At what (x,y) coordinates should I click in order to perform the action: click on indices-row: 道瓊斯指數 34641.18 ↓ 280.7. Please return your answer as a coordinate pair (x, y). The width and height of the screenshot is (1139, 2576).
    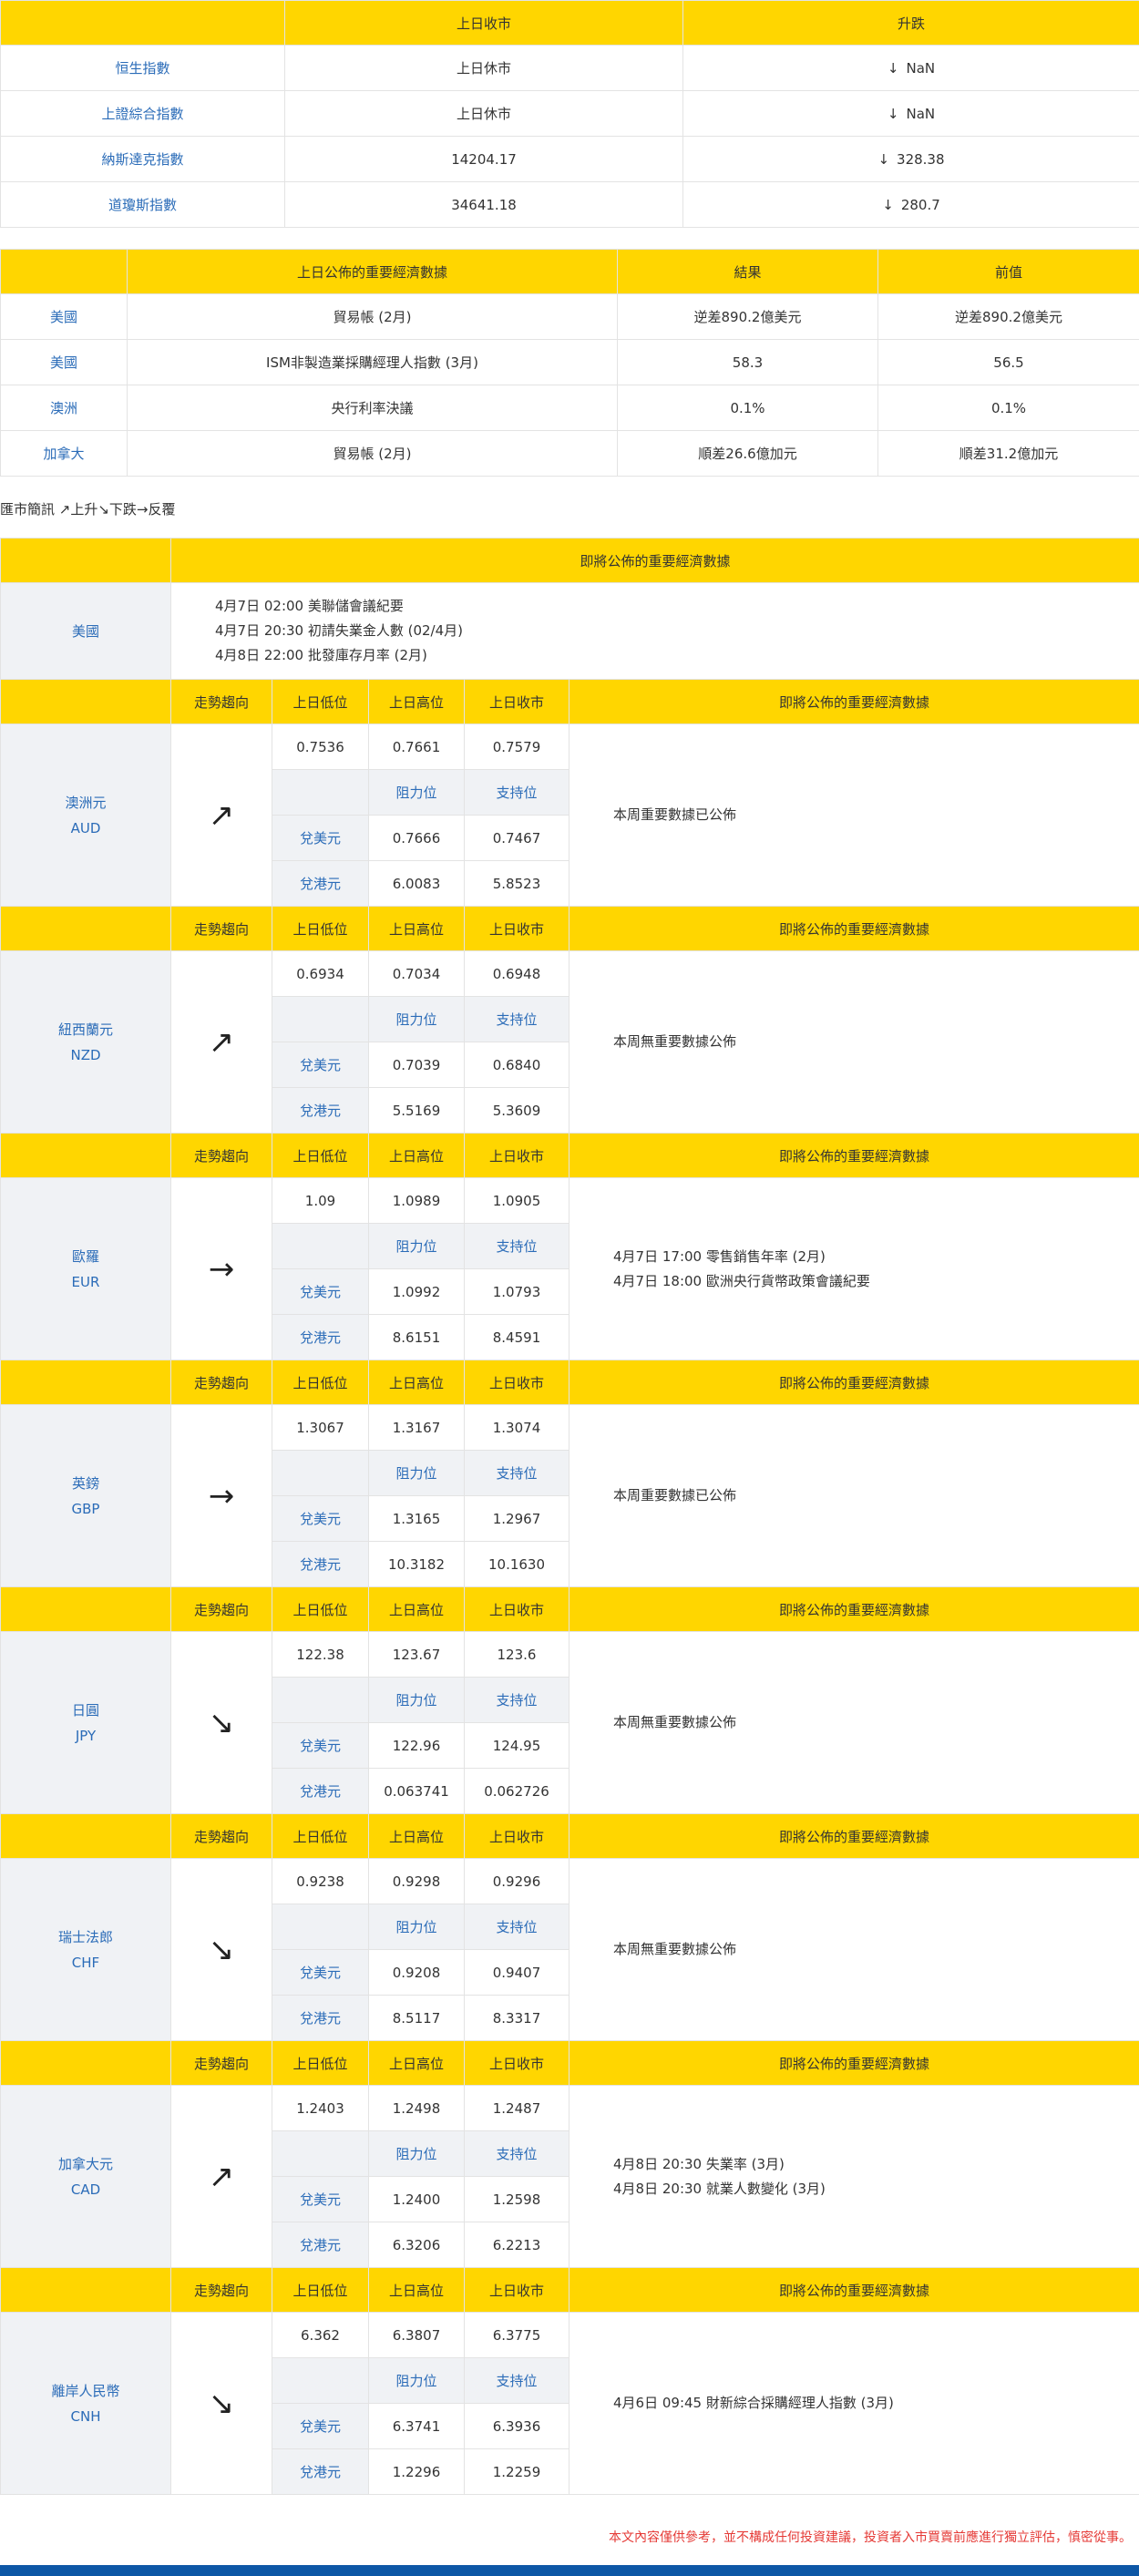
    Looking at the image, I should click on (569, 205).